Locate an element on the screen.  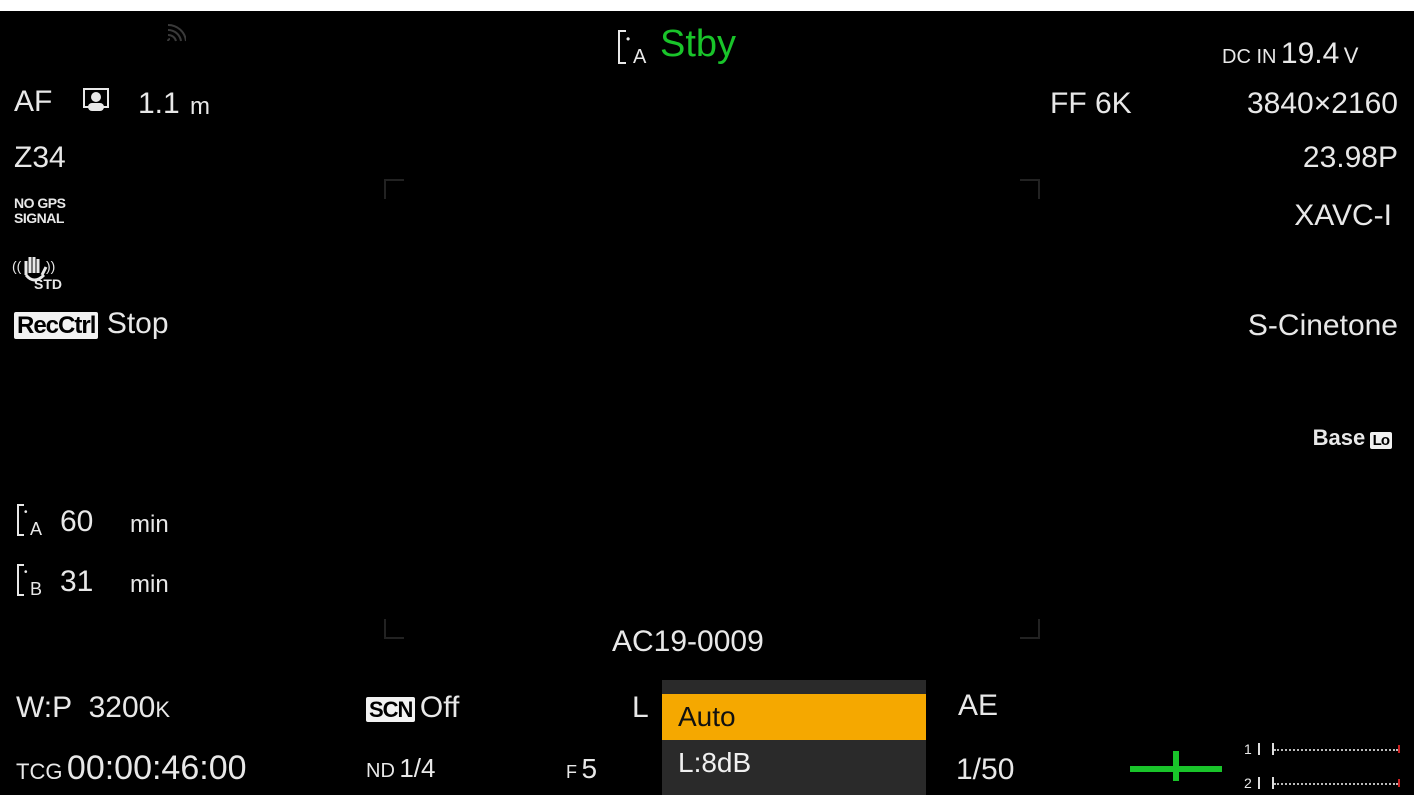
audio-meter: 1 2 is located at coordinates (1324, 768).